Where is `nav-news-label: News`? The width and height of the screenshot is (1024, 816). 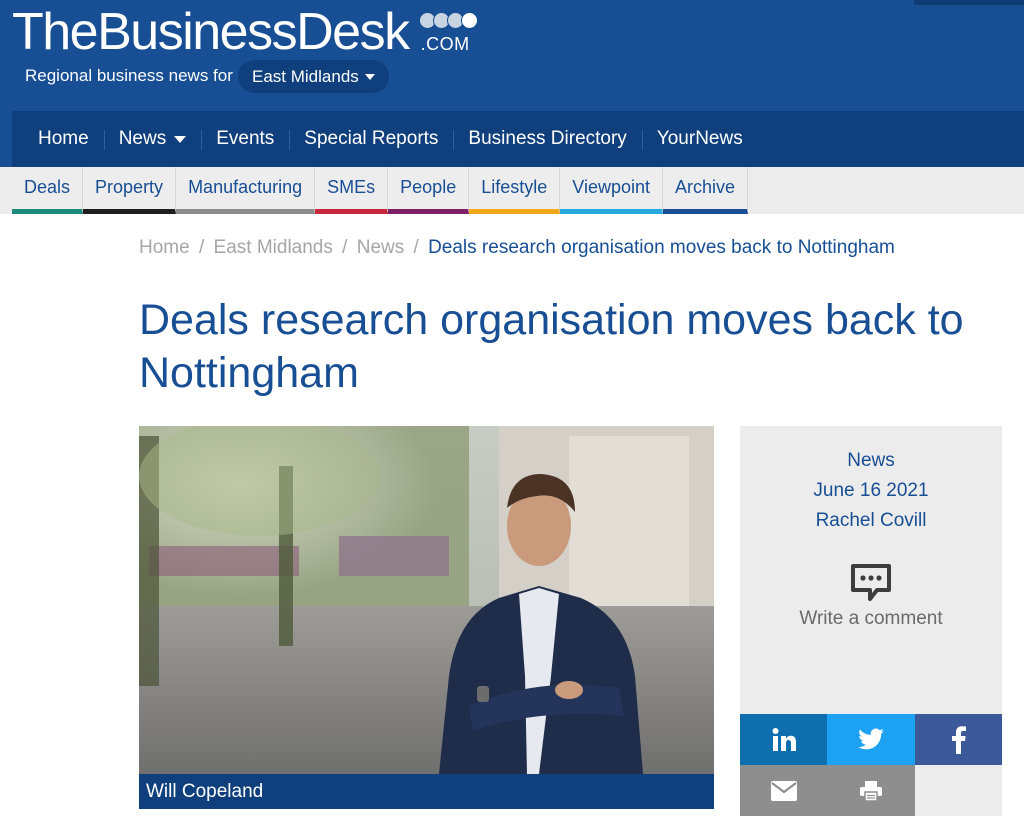
nav-news-label: News is located at coordinates (142, 138).